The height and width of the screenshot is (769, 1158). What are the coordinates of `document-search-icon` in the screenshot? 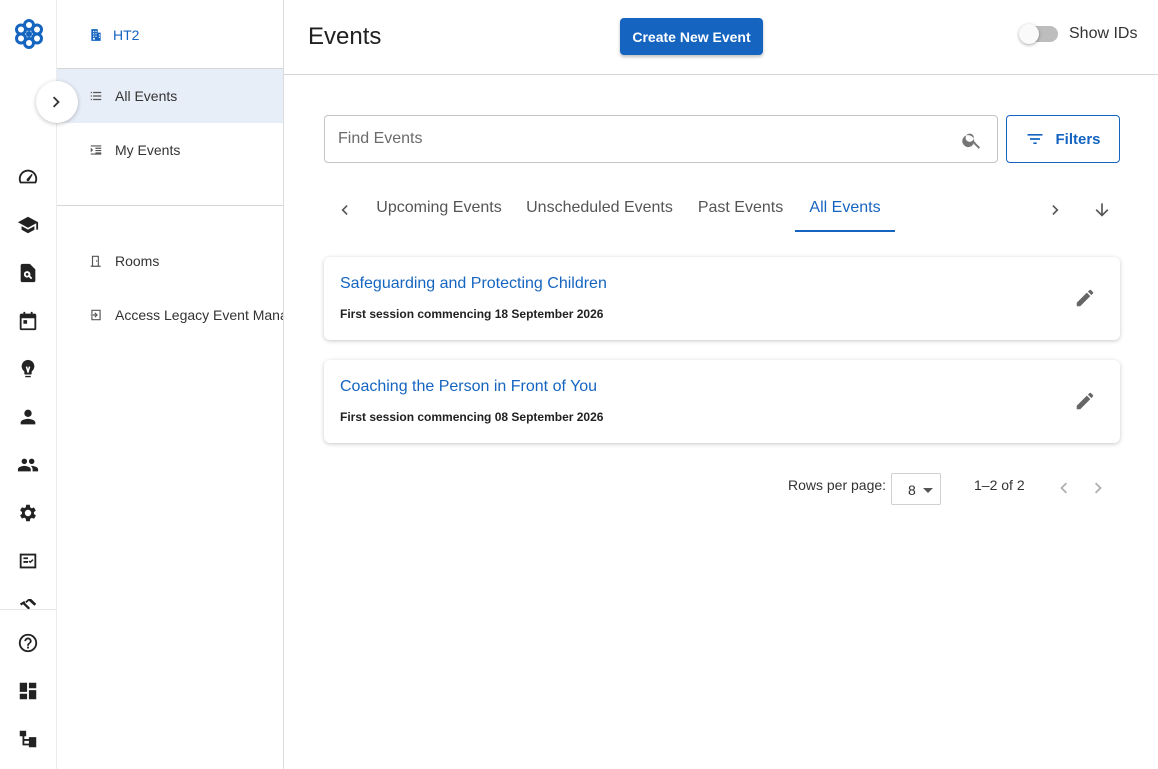 It's located at (28, 273).